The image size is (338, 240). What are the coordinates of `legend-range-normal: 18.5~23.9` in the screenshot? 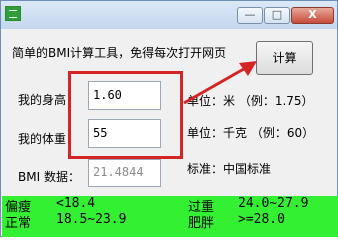 It's located at (91, 219).